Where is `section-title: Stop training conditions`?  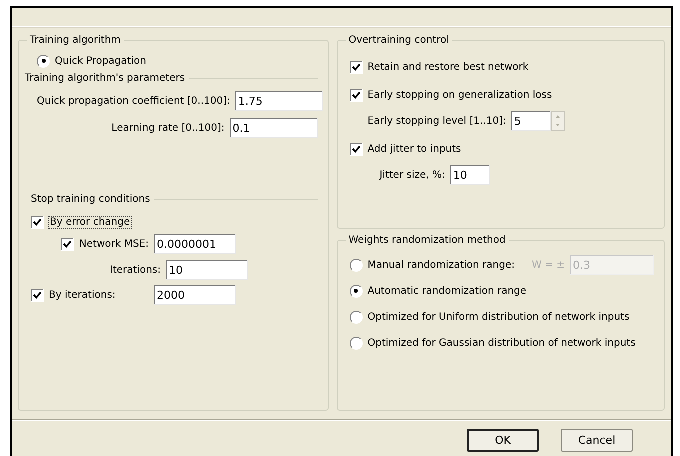 section-title: Stop training conditions is located at coordinates (90, 199).